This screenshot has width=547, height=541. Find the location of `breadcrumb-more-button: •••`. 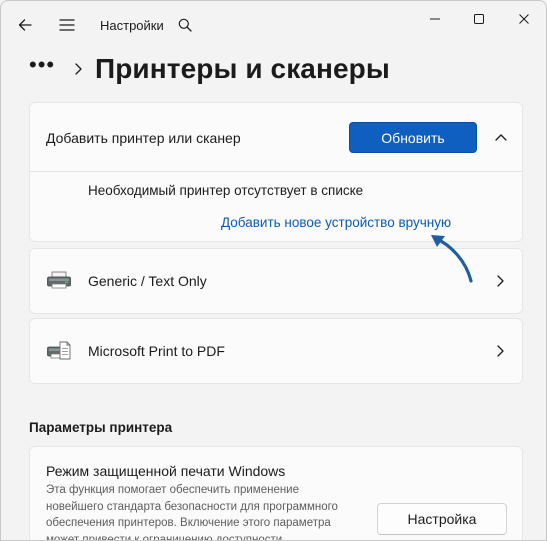

breadcrumb-more-button: ••• is located at coordinates (46, 65).